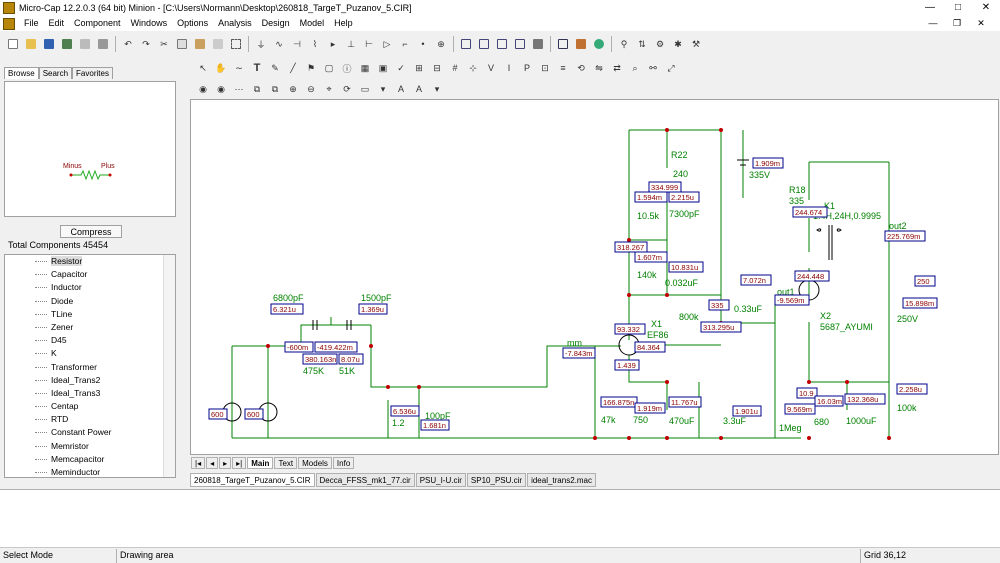 This screenshot has height=563, width=1000. What do you see at coordinates (203, 89) in the screenshot?
I see `stop-icon: ◉` at bounding box center [203, 89].